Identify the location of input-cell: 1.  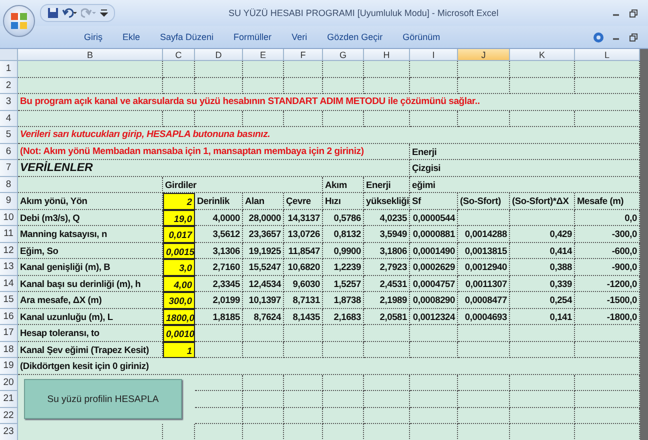
(179, 350).